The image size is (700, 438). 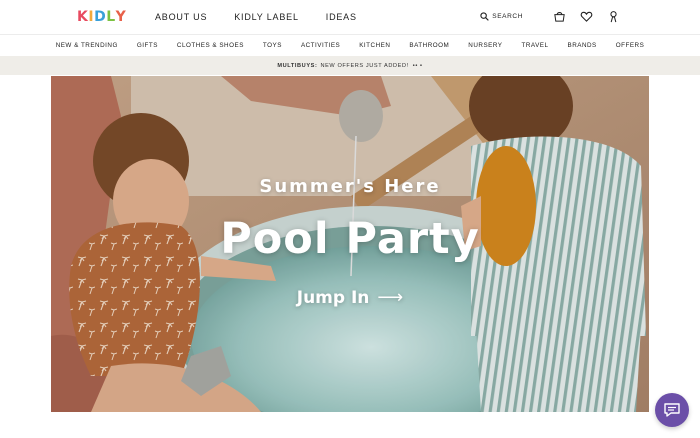 I want to click on main-nav: ABOUT US KIDLY LABEL IDEAS, so click(x=269, y=17).